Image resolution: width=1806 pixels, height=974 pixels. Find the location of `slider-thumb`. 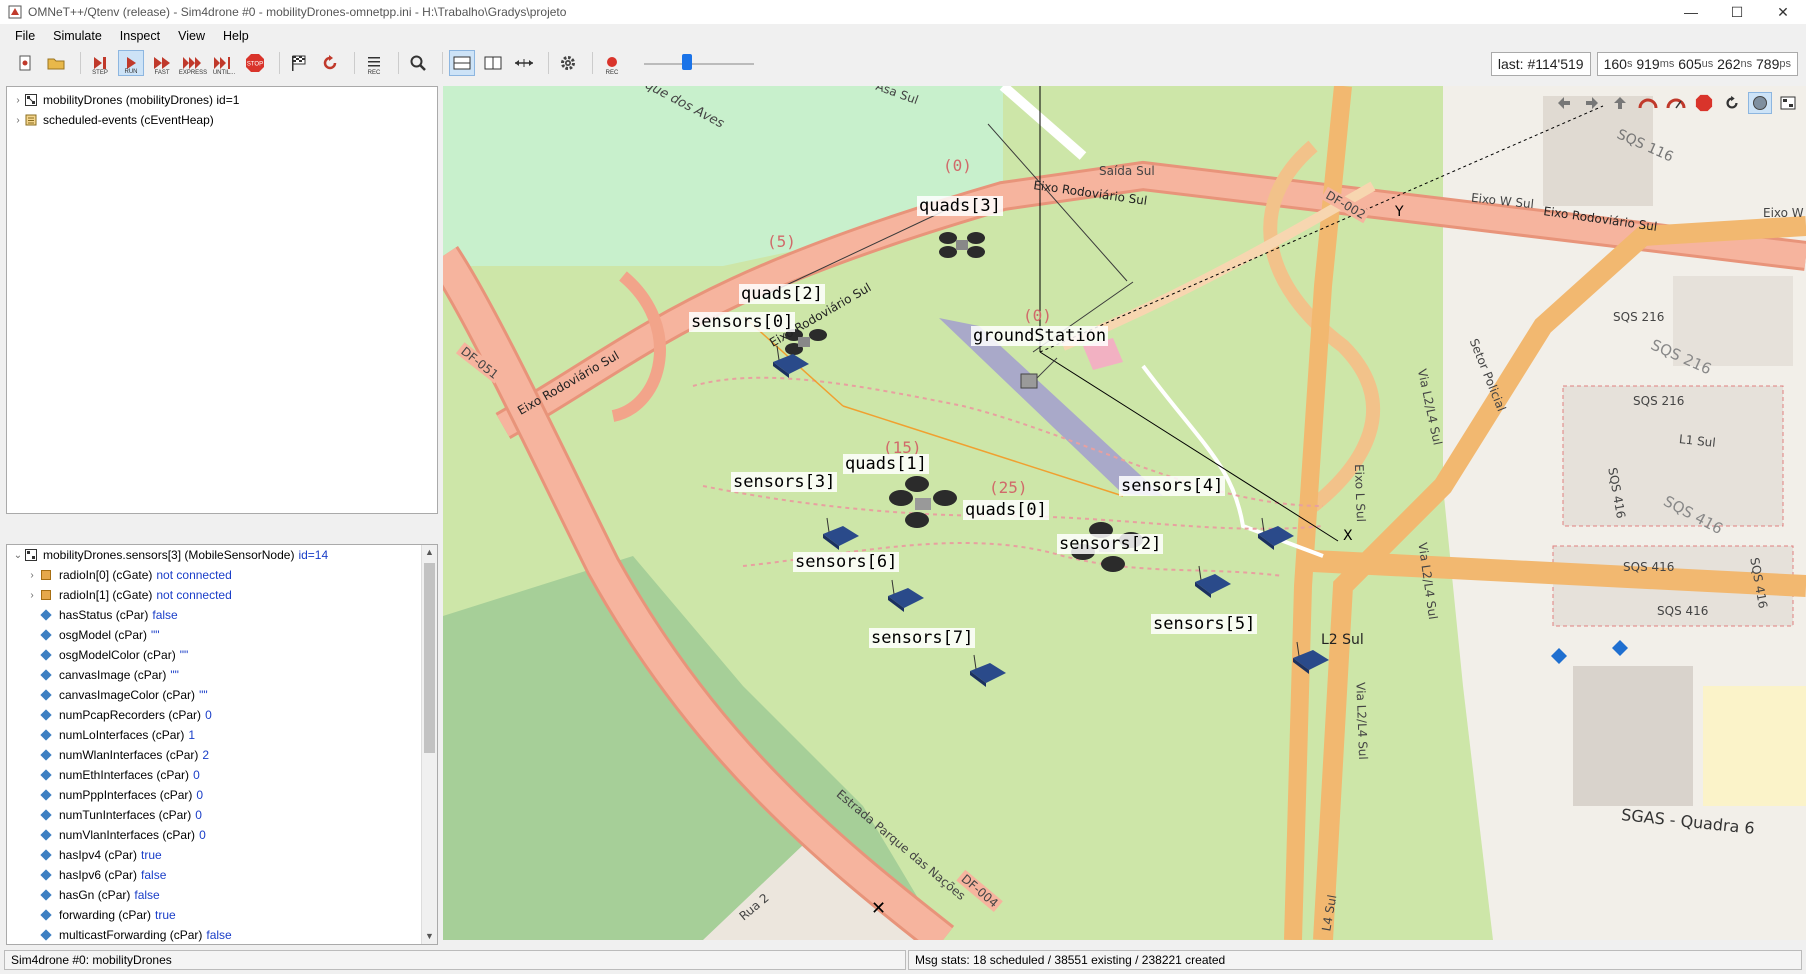

slider-thumb is located at coordinates (687, 62).